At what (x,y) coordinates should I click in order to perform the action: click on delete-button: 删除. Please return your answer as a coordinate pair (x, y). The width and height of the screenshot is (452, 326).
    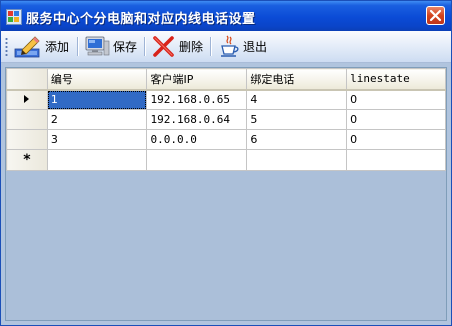
    Looking at the image, I should click on (177, 46).